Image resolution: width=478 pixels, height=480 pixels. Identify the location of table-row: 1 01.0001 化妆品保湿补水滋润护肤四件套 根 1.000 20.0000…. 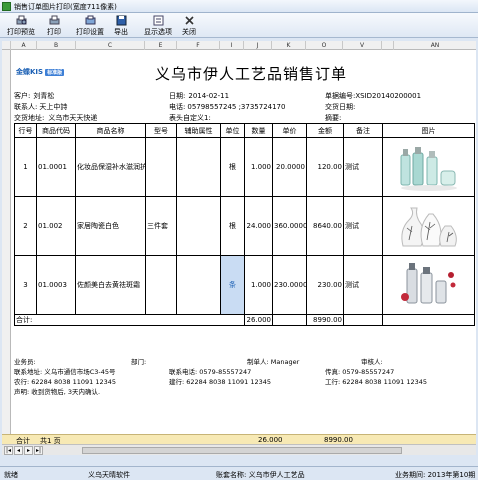
(244, 167).